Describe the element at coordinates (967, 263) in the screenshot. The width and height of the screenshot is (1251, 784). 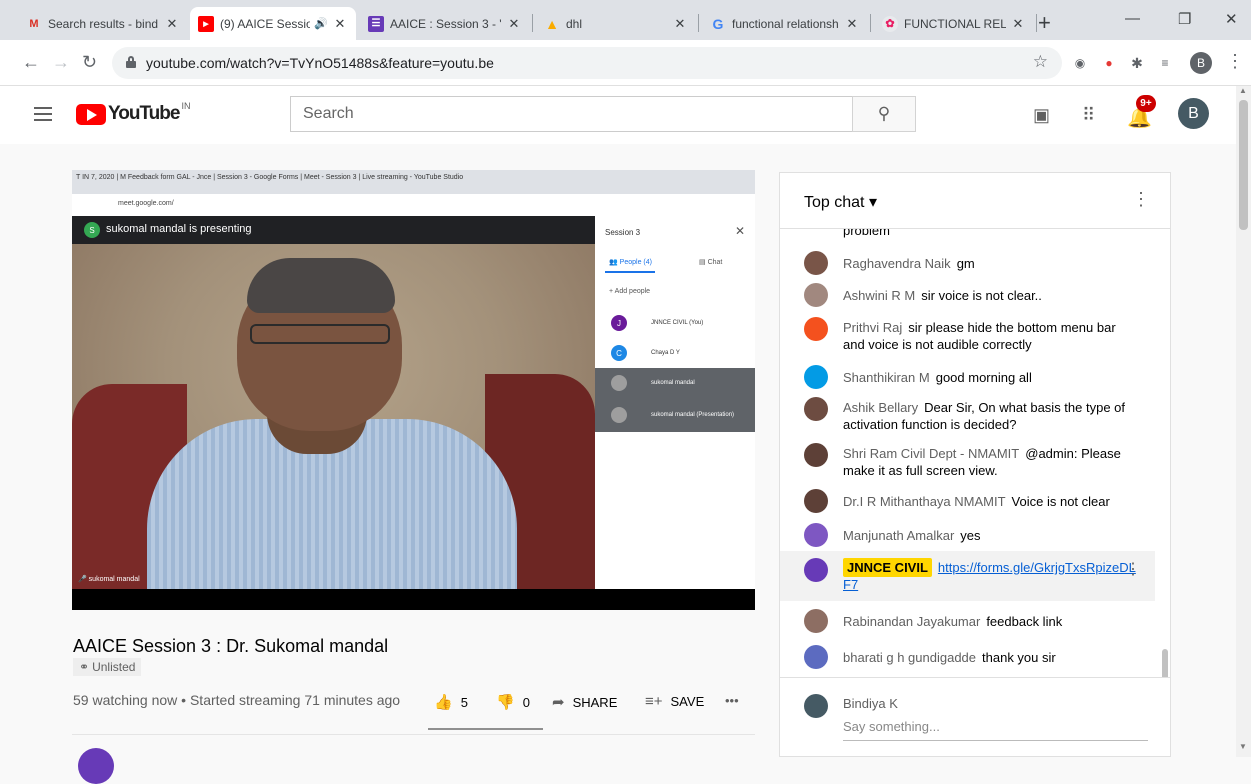
I see `chat-message: Raghavendra Naik gm` at that location.